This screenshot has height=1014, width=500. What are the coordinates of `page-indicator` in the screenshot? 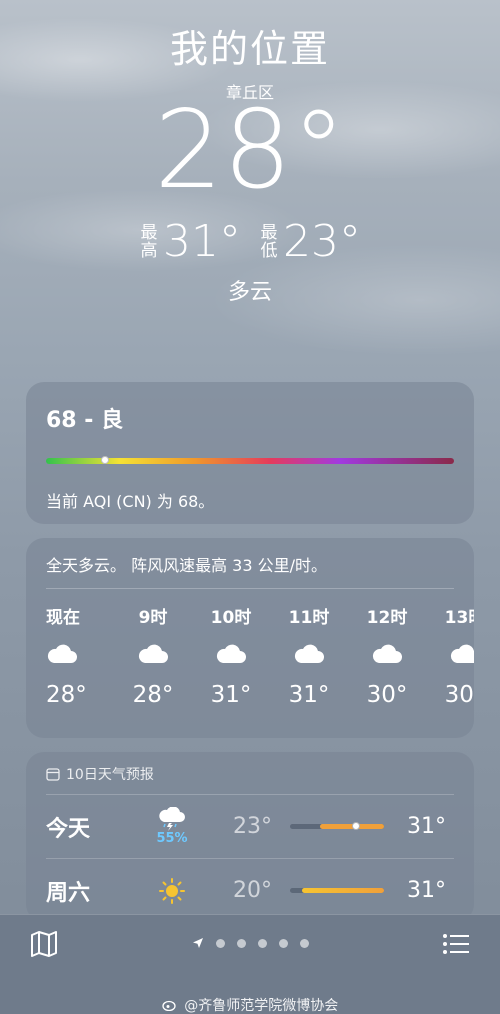 It's located at (250, 943).